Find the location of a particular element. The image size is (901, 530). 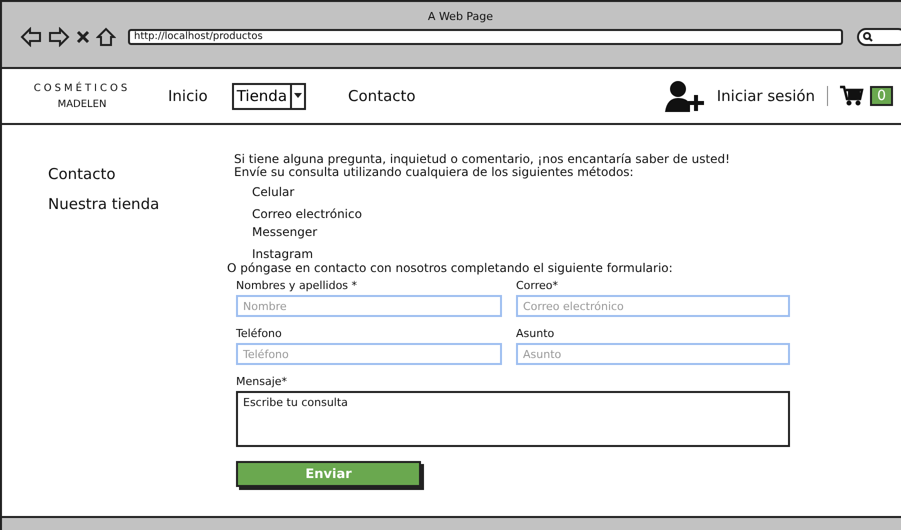

contact-method: Instagram is located at coordinates (283, 254).